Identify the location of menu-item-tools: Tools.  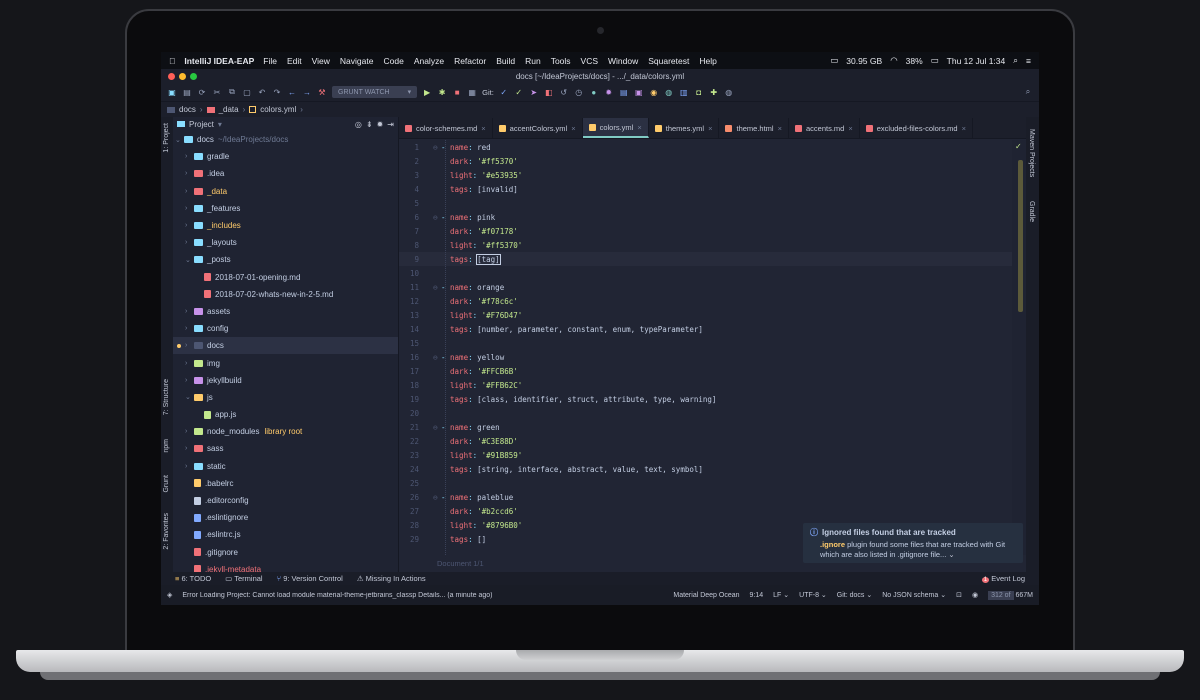
(561, 61).